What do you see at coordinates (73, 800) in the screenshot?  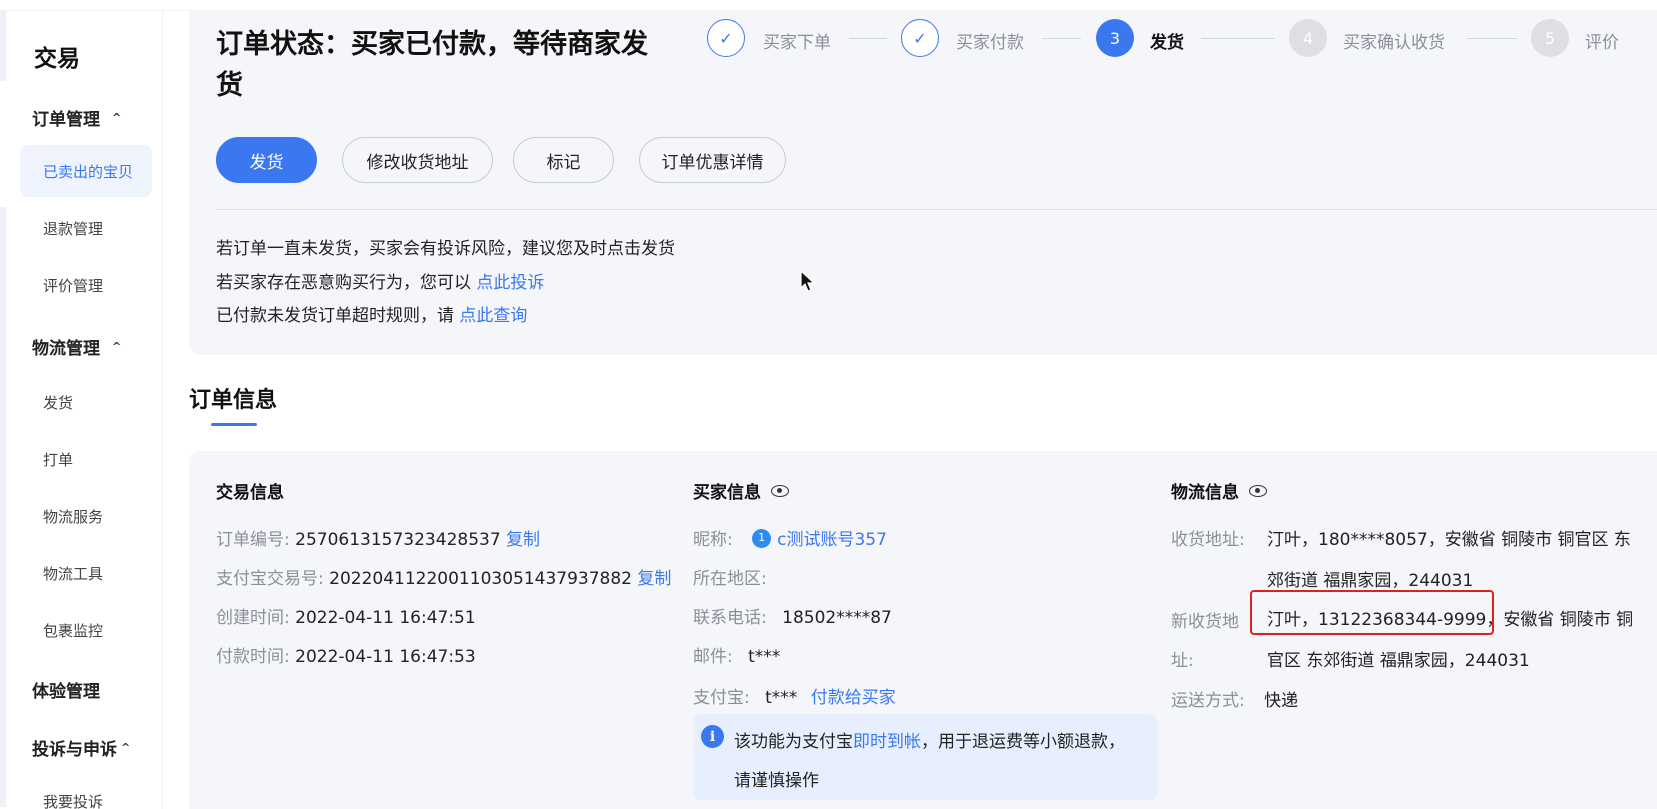 I see `sidebar-item-my-complaint: 我要投诉` at bounding box center [73, 800].